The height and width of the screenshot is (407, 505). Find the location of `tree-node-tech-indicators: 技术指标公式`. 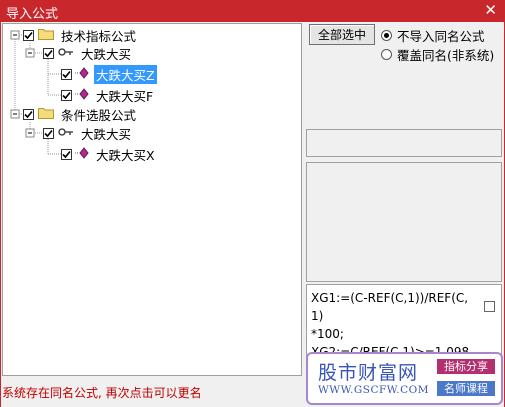

tree-node-tech-indicators: 技术指标公式 is located at coordinates (80, 35).